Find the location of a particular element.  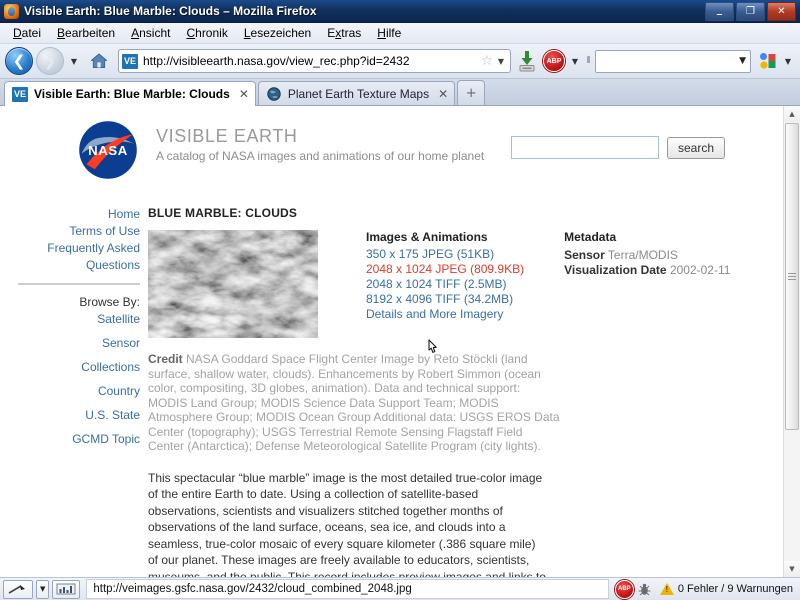

bookmark-star-icon: ☆ is located at coordinates (487, 61).